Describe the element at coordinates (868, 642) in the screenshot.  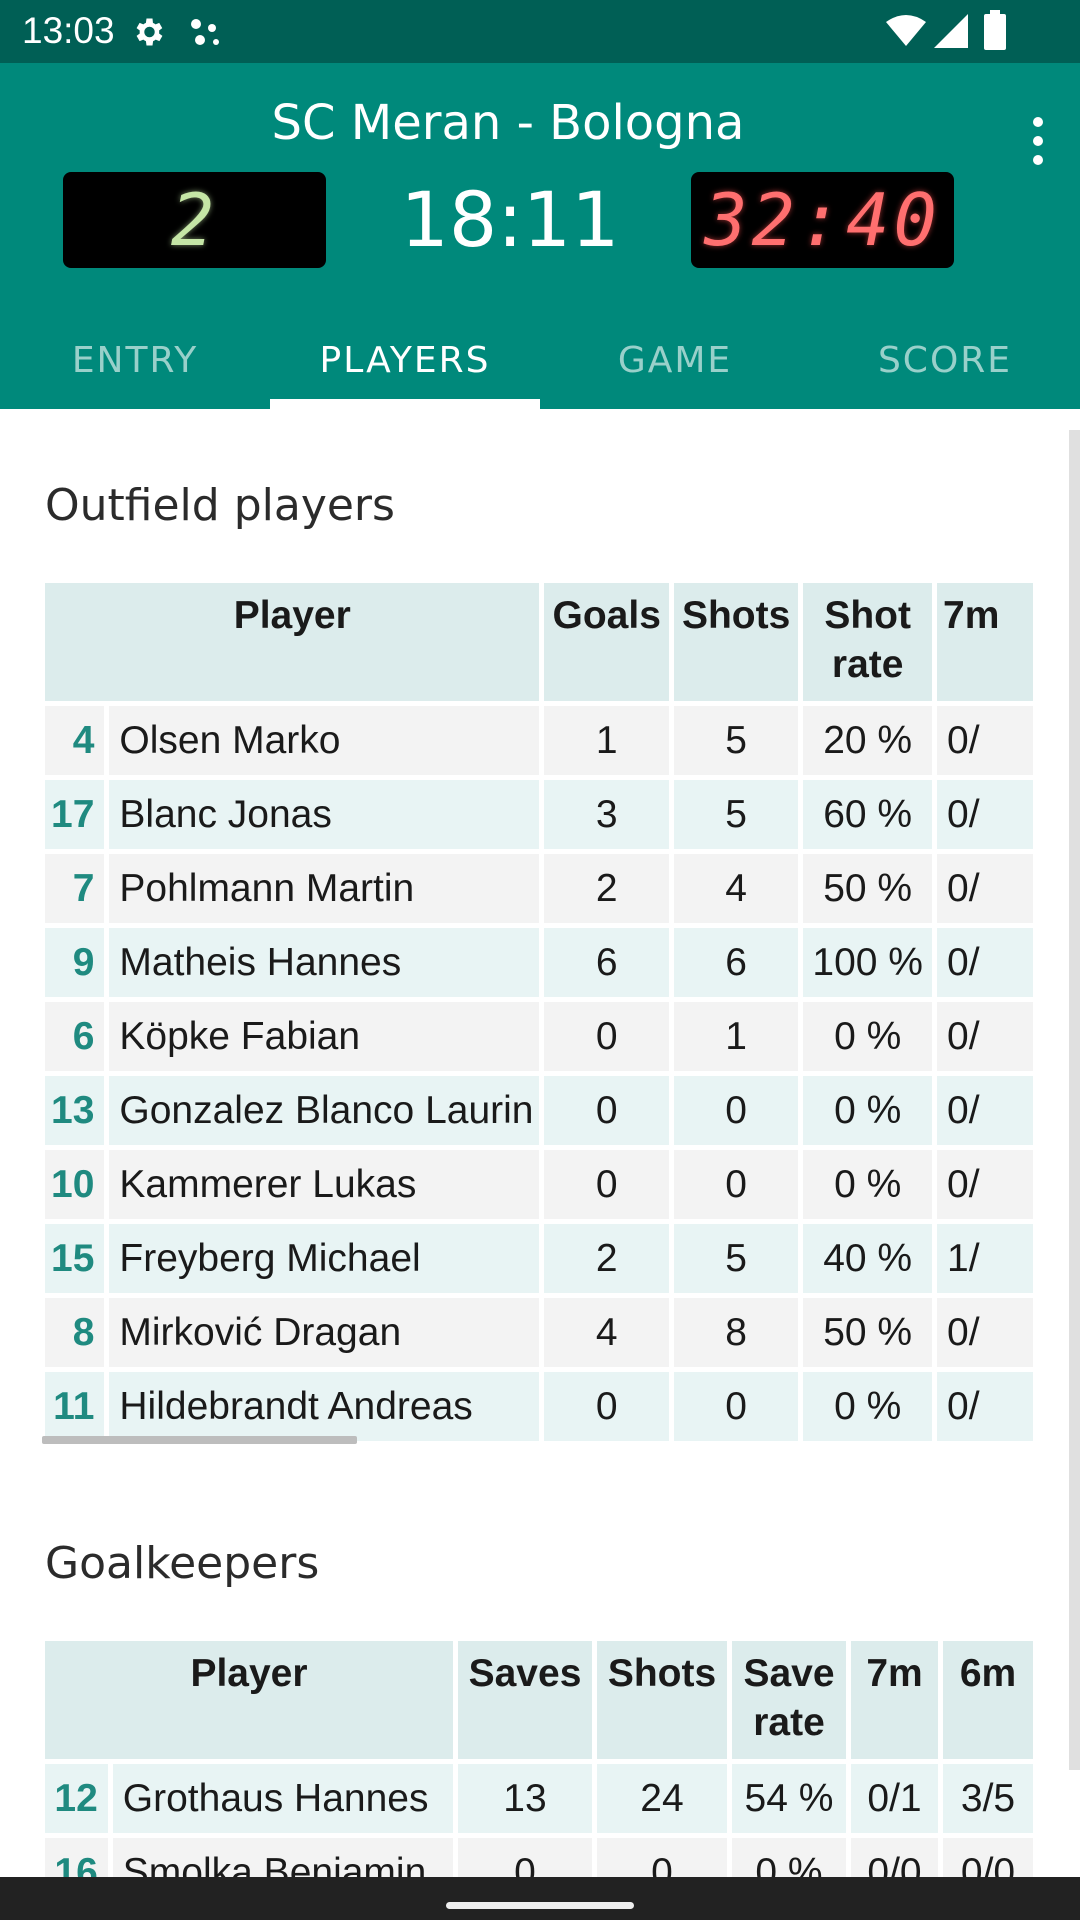
I see `header-shot-rate: Shot rate` at that location.